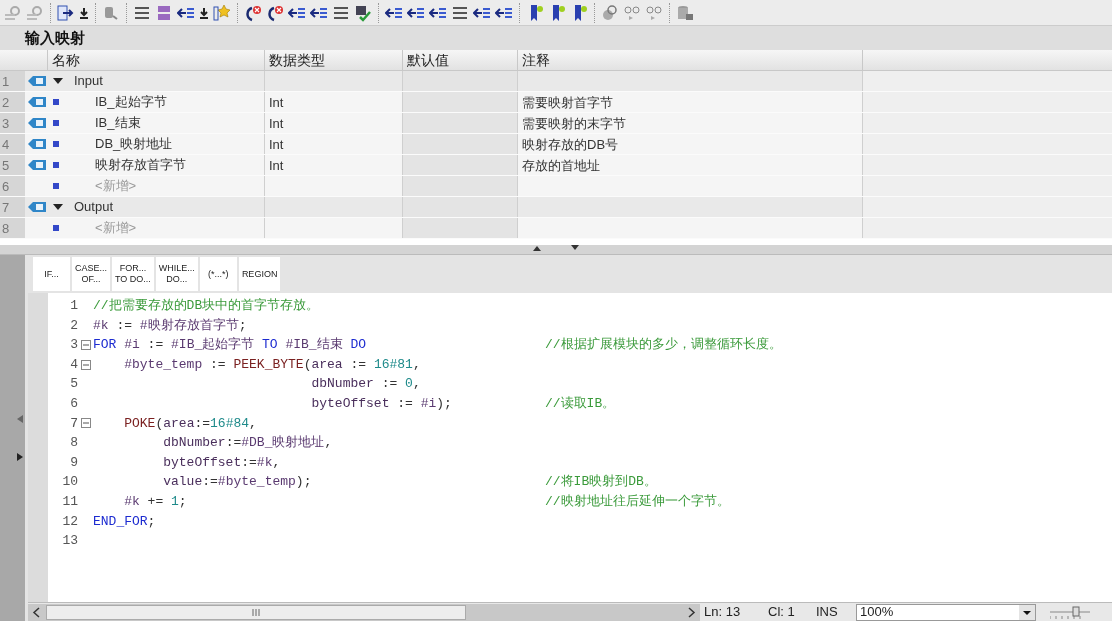  Describe the element at coordinates (663, 345) in the screenshot. I see `code-comment: //根据扩展模块的多少，调整循环长度。` at that location.